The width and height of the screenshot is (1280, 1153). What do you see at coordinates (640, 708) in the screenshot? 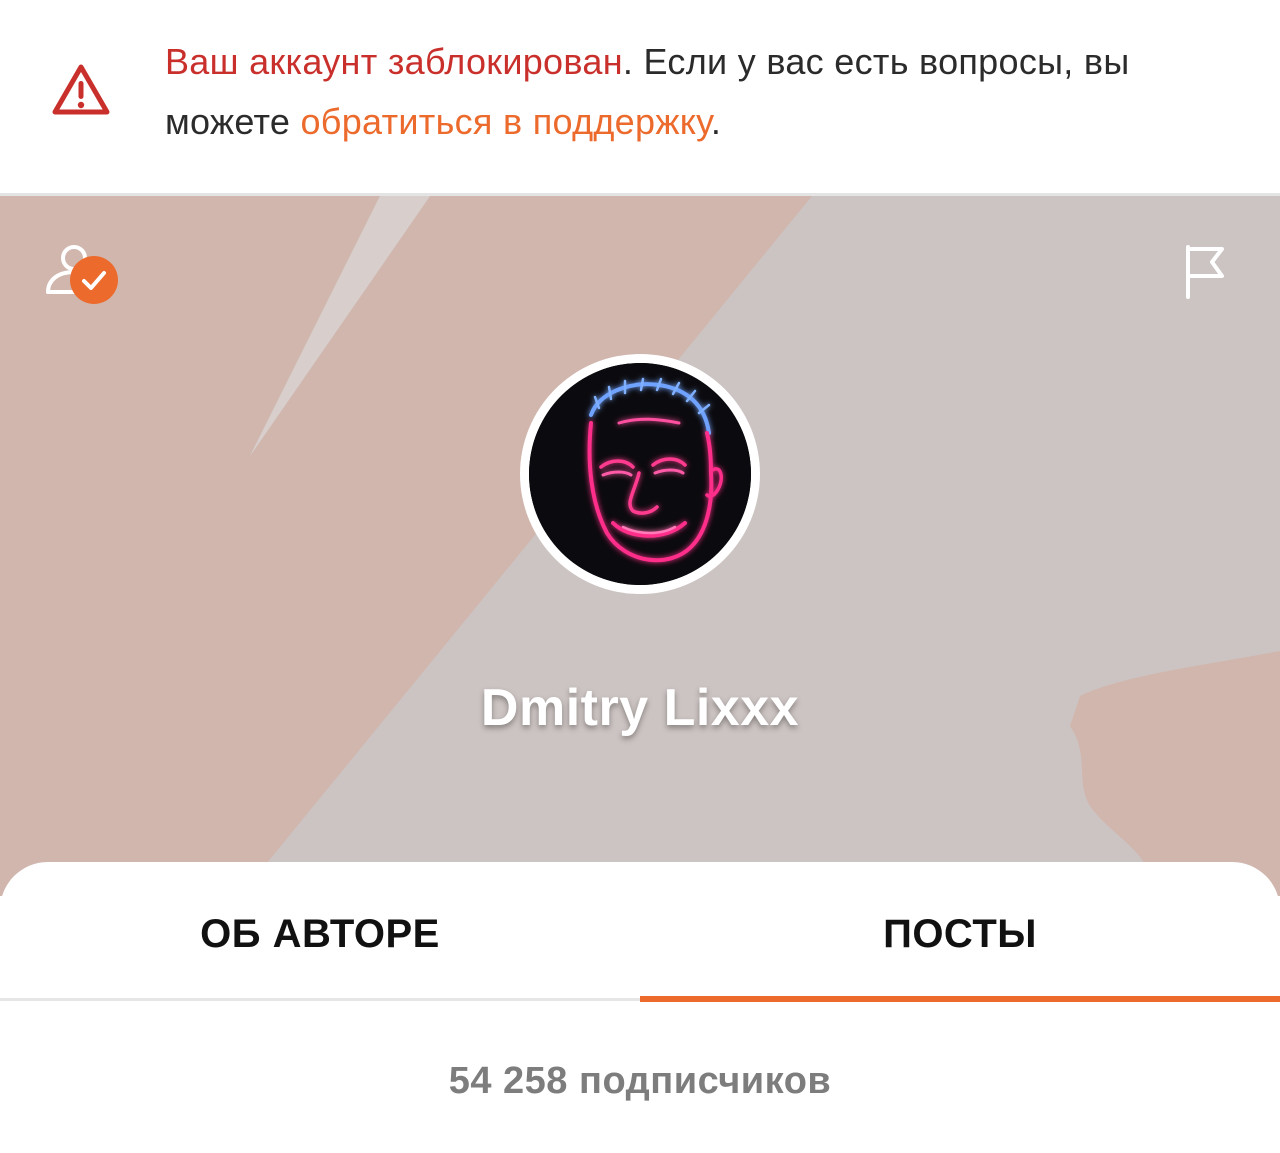
I see `author-name: Dmitry Lixxx` at bounding box center [640, 708].